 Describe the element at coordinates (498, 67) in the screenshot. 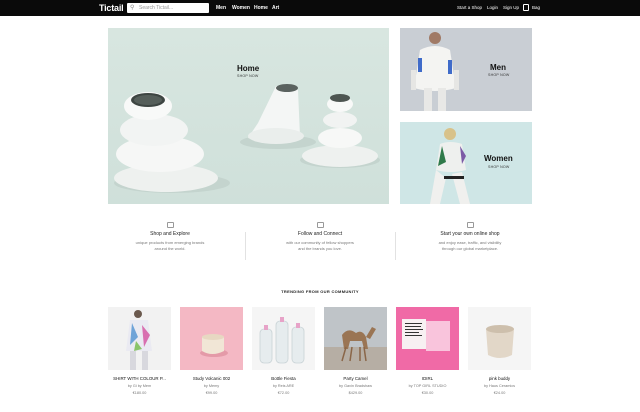

I see `men-tile-title: Men` at that location.